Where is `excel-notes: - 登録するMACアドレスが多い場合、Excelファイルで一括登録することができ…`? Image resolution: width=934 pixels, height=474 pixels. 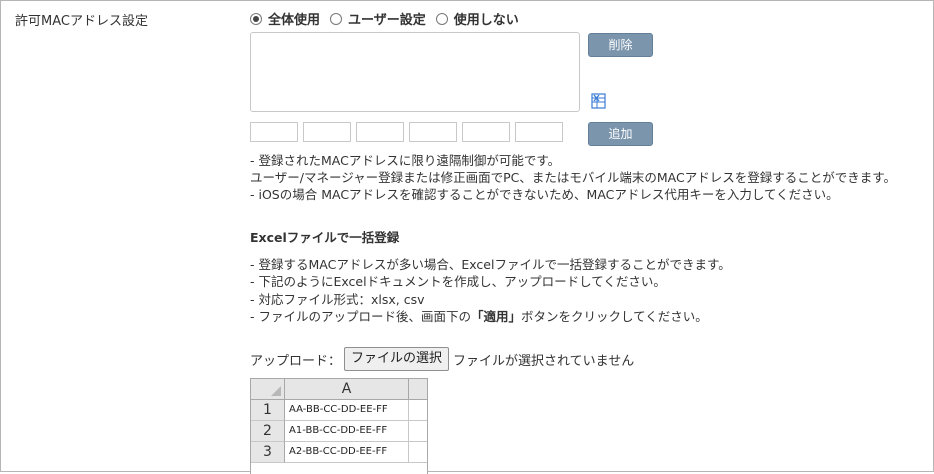
excel-notes: - 登録するMACアドレスが多い場合、Excelファイルで一括登録することができ… is located at coordinates (490, 290).